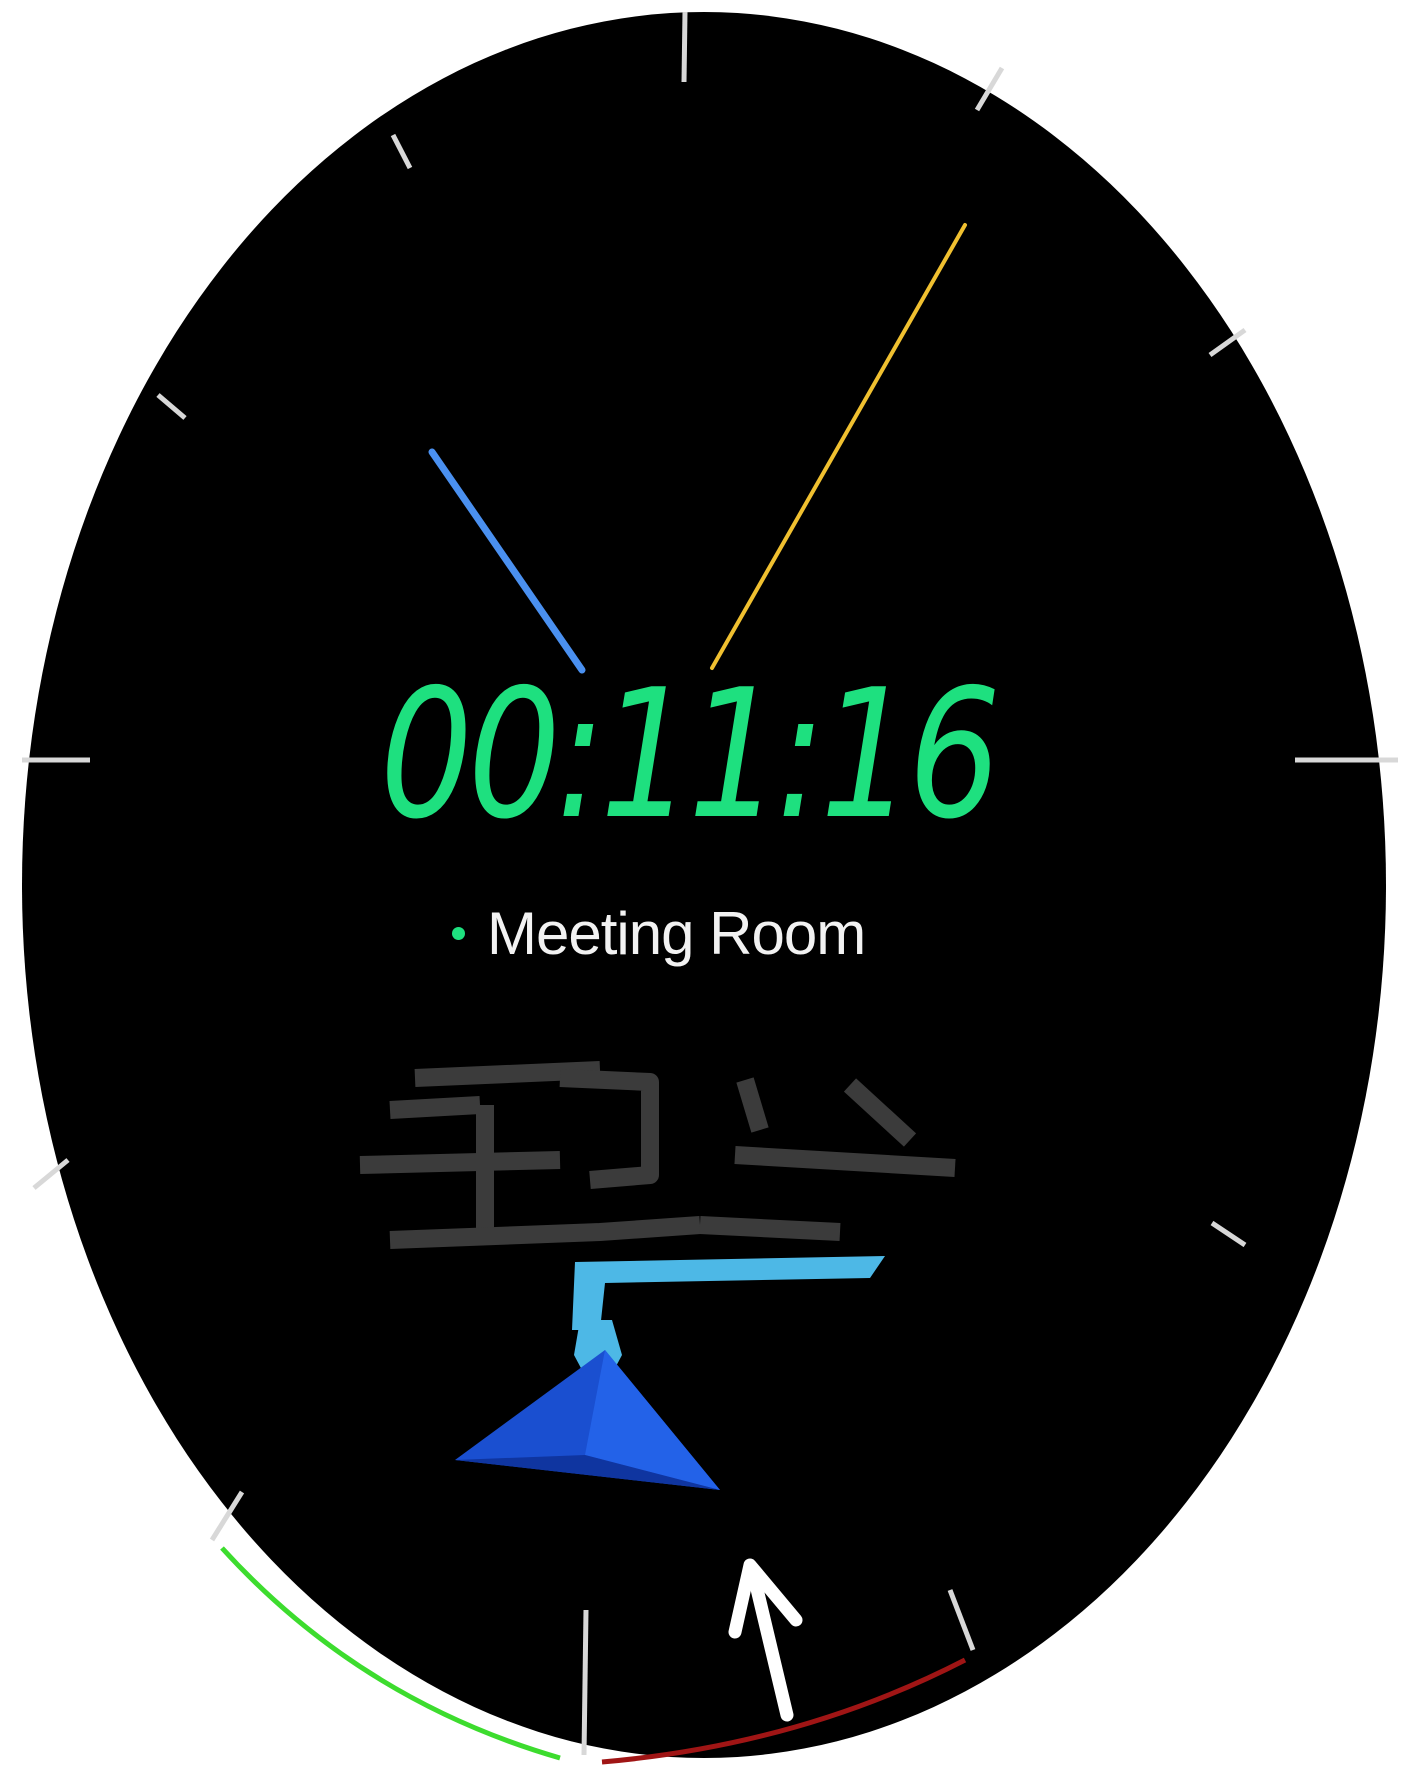 The height and width of the screenshot is (1770, 1409). I want to click on location-indicator: Meeting Room, so click(659, 933).